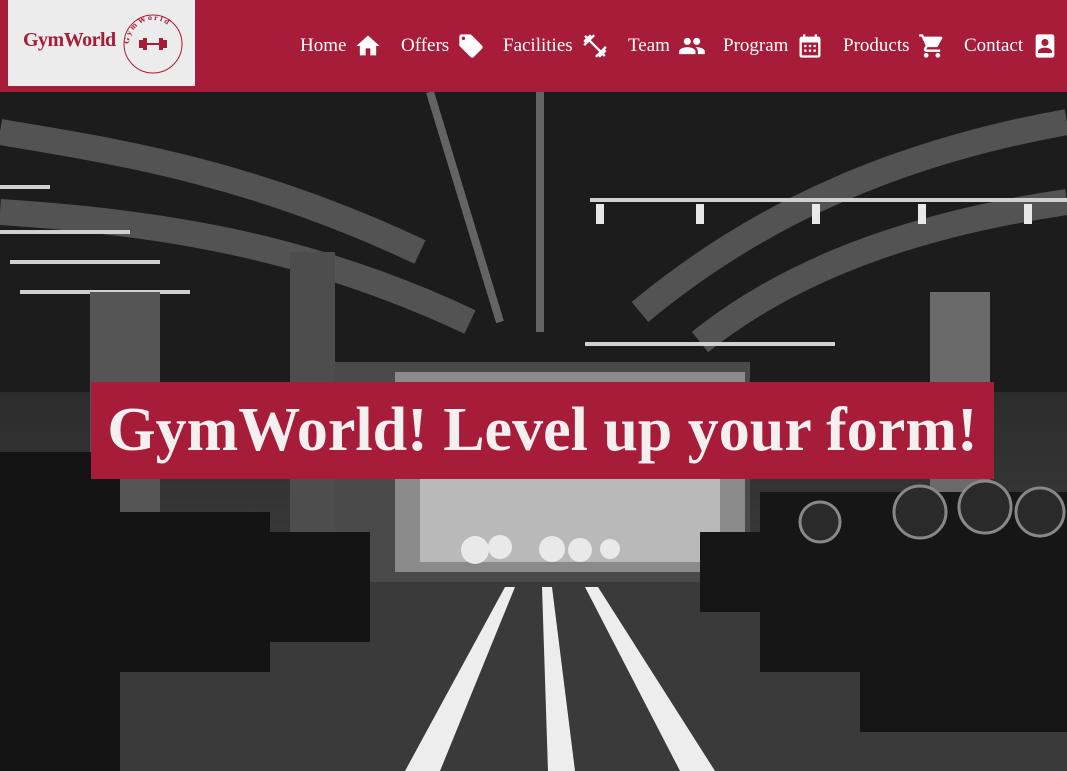 Image resolution: width=1067 pixels, height=771 pixels. What do you see at coordinates (1045, 46) in the screenshot?
I see `contact-card-icon` at bounding box center [1045, 46].